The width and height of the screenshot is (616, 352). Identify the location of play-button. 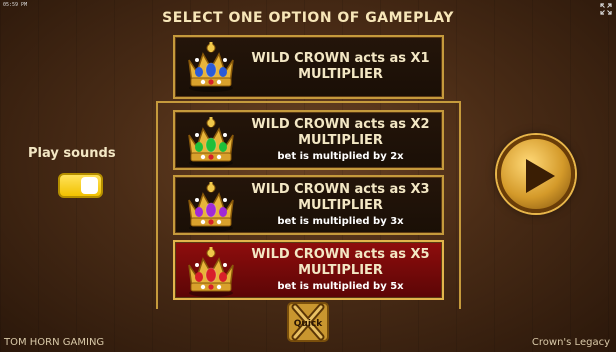
(536, 174).